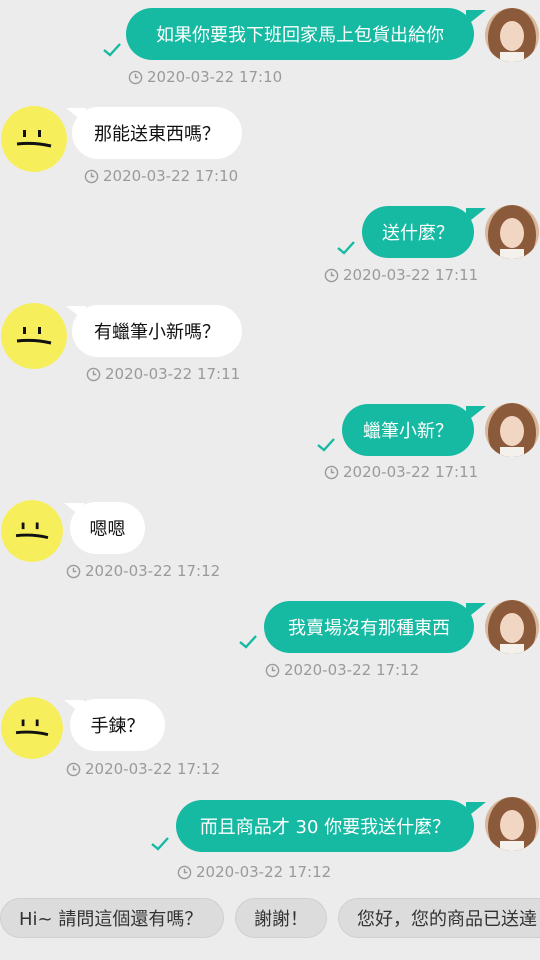 The image size is (540, 960). I want to click on quick-reply-bar: Hi~ 請問這個還有嗎？ 謝謝！ 您好，您的商品已送達, so click(270, 919).